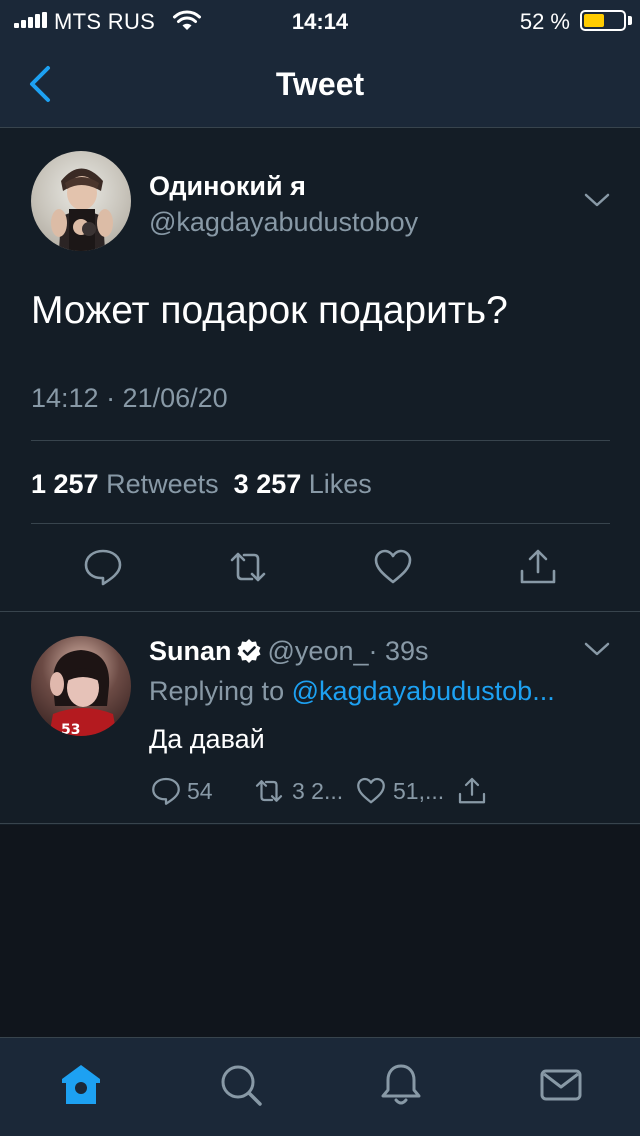  I want to click on search-icon, so click(241, 1085).